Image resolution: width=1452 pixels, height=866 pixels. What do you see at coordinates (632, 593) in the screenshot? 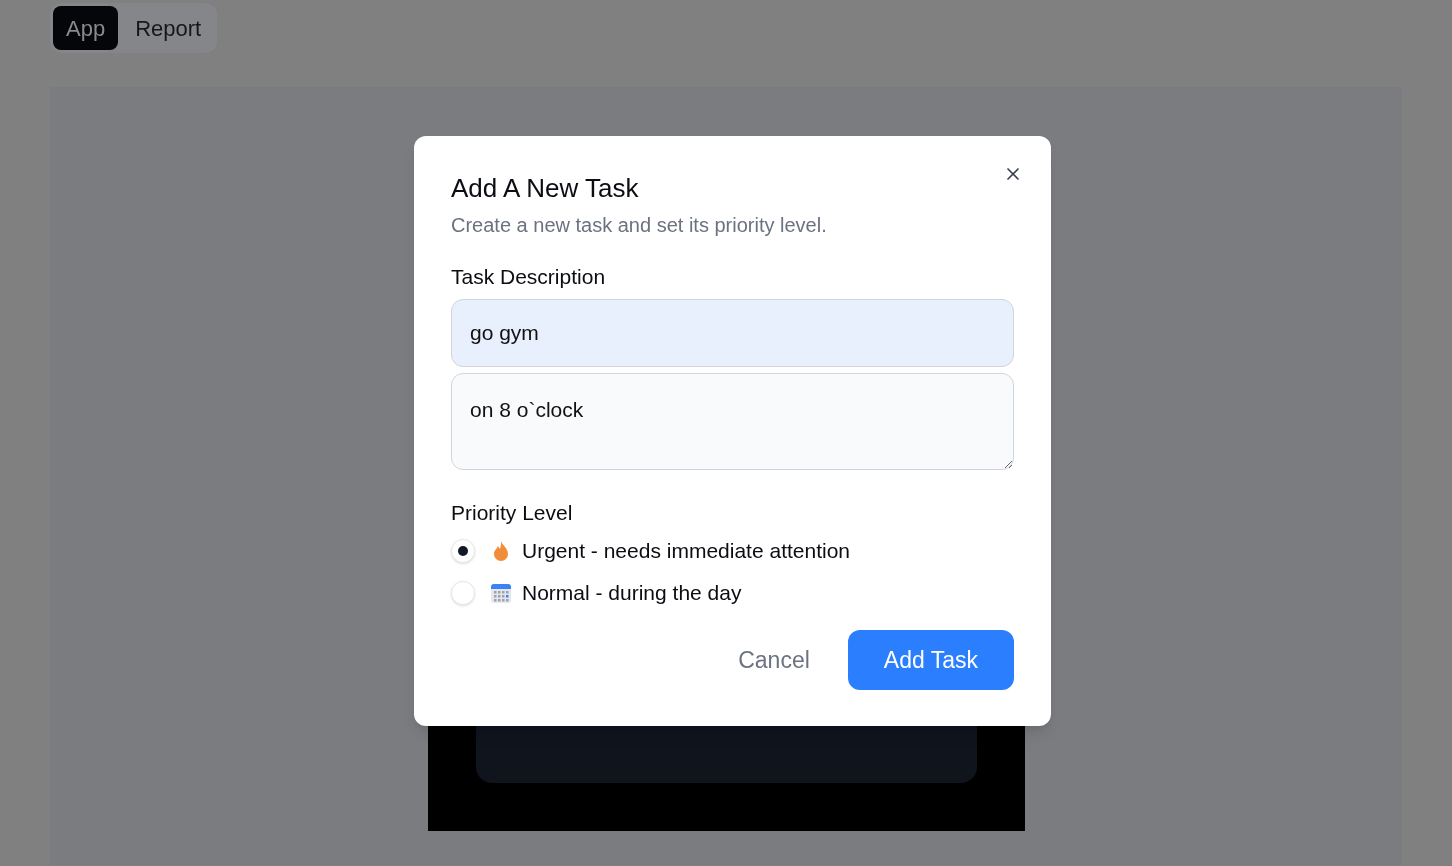
I see `priority-option-label: Normal - during the day` at bounding box center [632, 593].